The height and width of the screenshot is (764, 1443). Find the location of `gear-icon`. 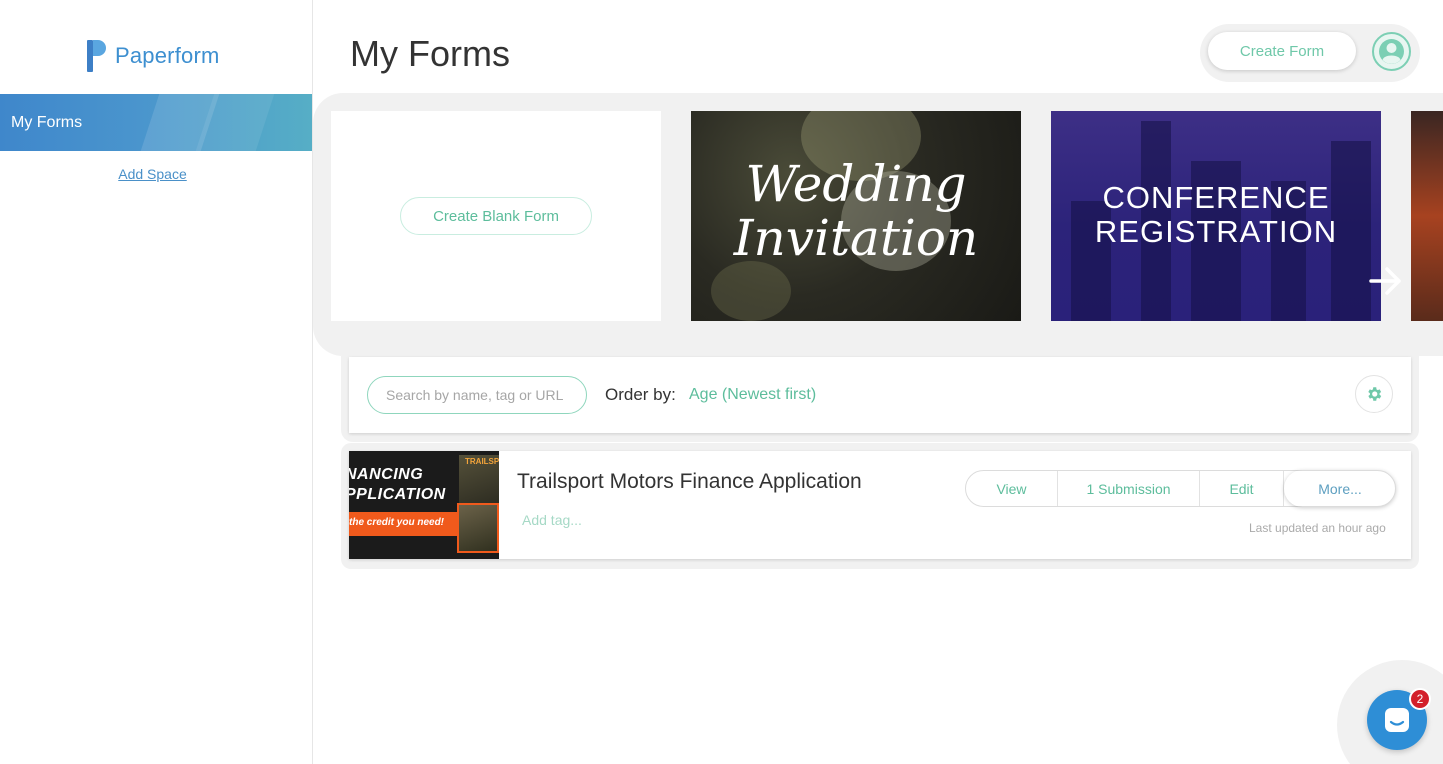

gear-icon is located at coordinates (1374, 394).